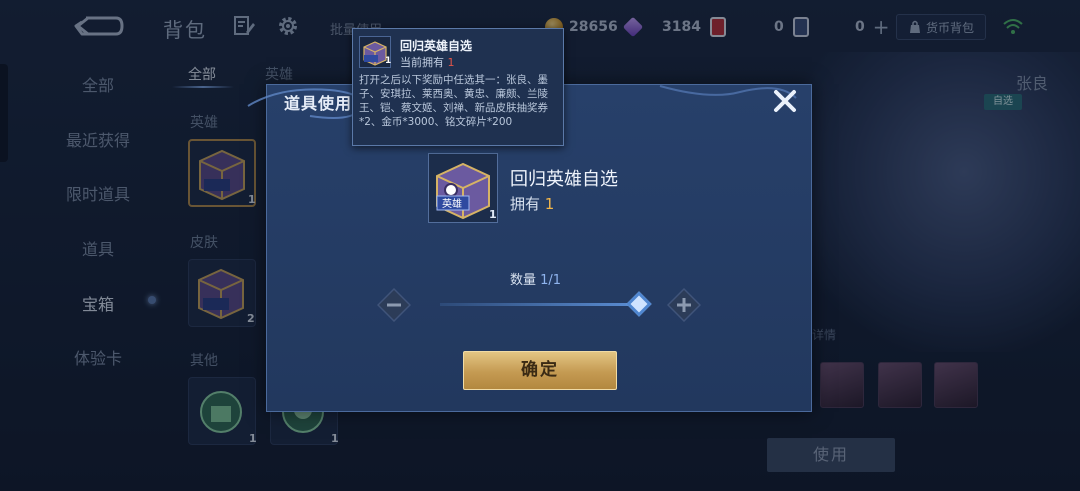 The image size is (1080, 491). I want to click on tooltip-owned-row: 当前拥有 1, so click(427, 62).